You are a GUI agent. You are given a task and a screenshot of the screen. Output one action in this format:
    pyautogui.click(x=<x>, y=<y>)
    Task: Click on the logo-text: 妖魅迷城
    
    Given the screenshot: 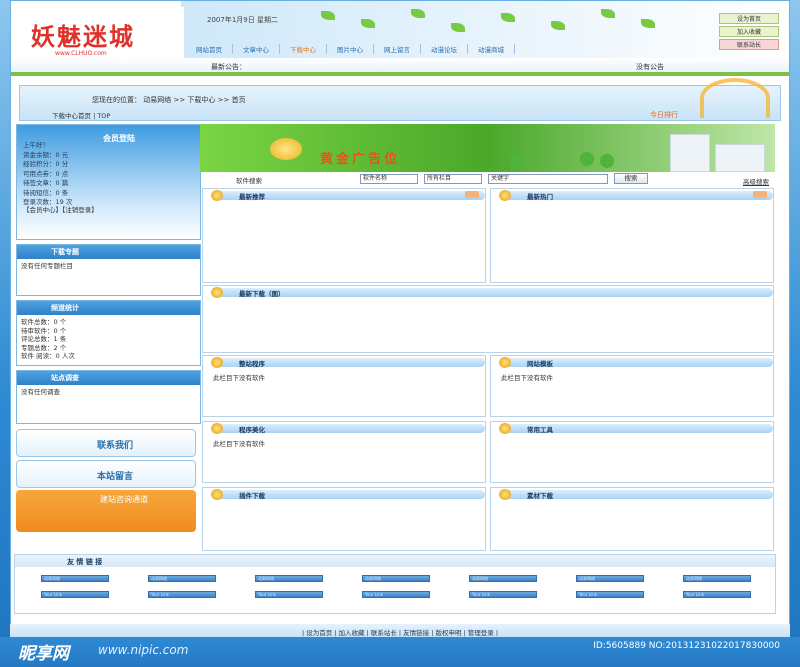 What is the action you would take?
    pyautogui.click(x=83, y=36)
    